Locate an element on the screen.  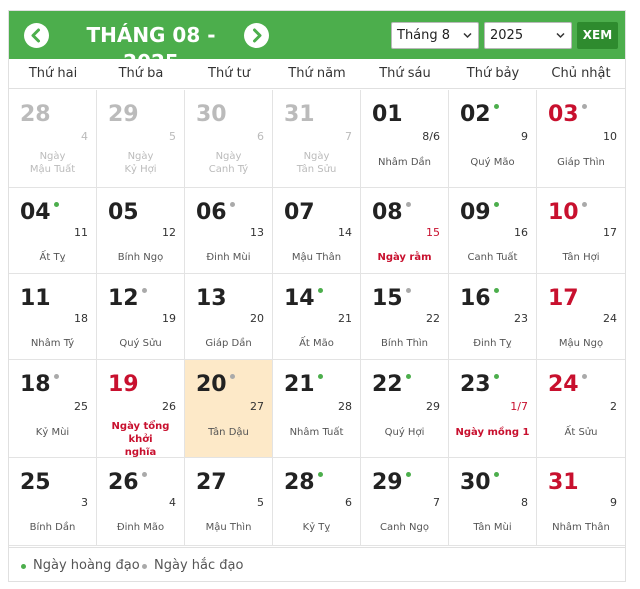
can-chi-label: Ất Sửu is located at coordinates (581, 432).